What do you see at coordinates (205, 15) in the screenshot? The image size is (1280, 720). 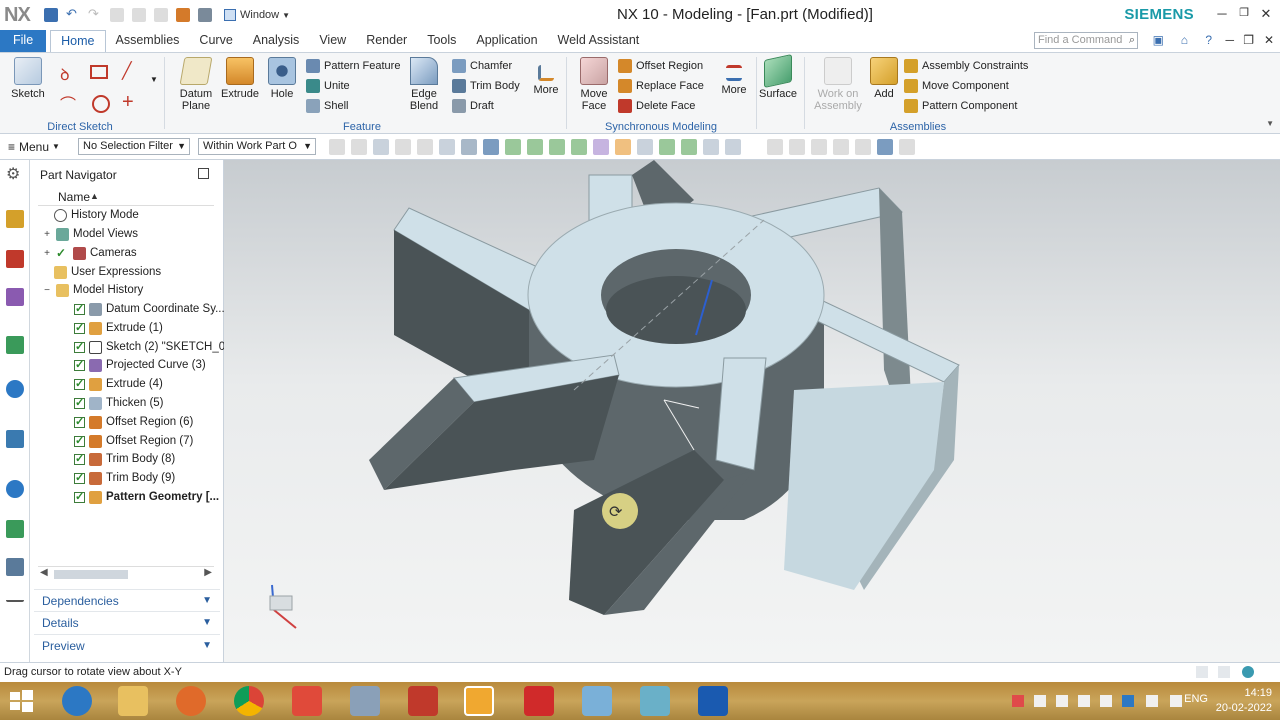 I see `repeat-command-icon` at bounding box center [205, 15].